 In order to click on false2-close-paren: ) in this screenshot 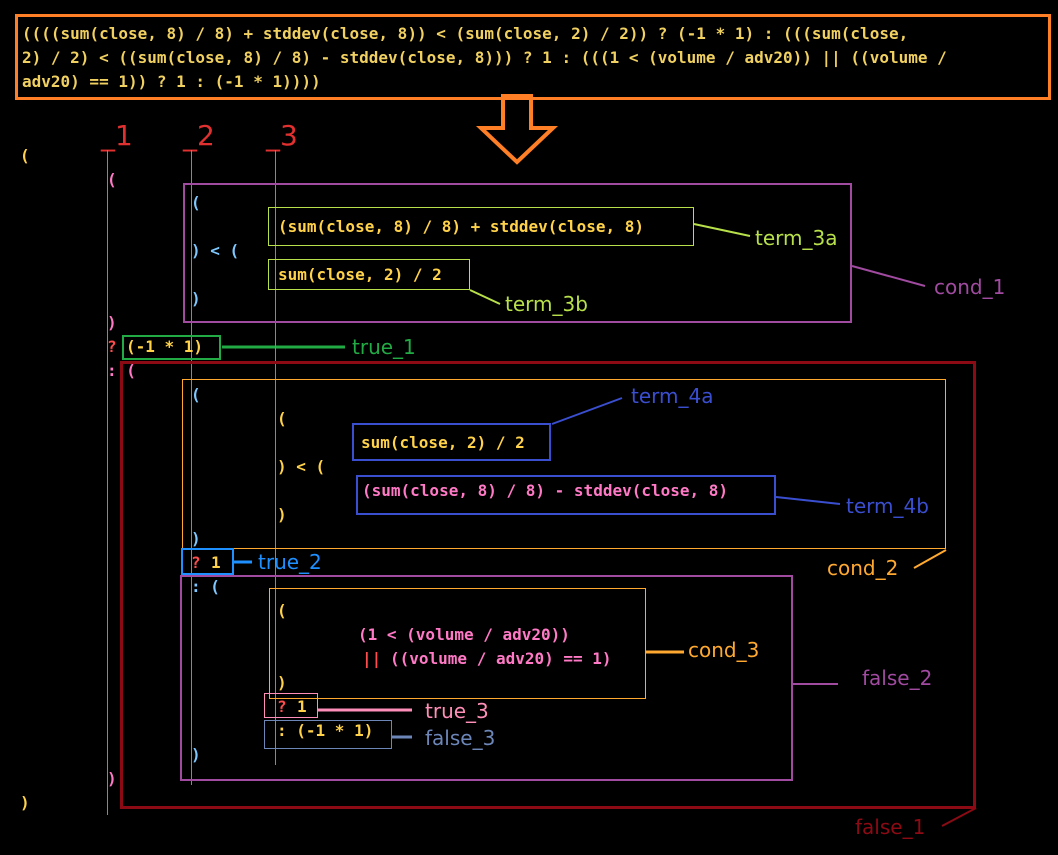, I will do `click(196, 754)`.